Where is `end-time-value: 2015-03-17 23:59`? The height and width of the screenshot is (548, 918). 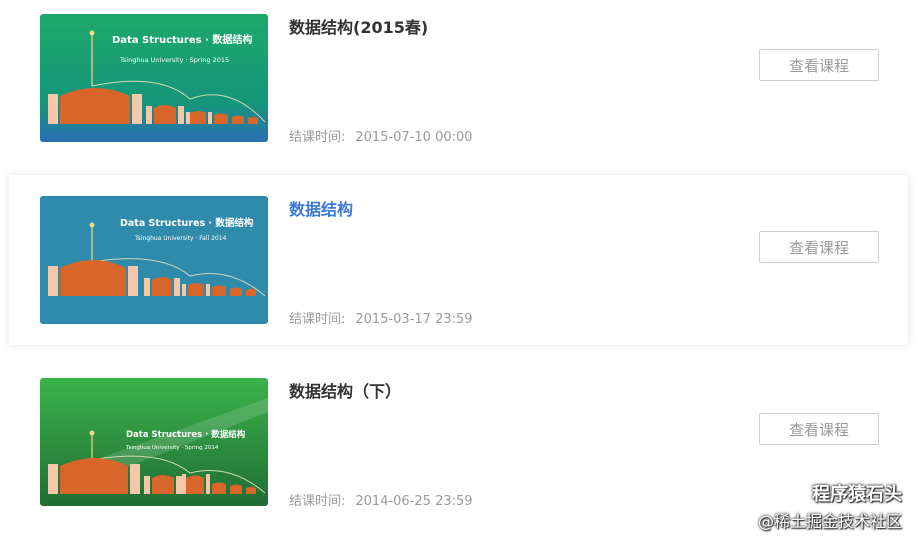
end-time-value: 2015-03-17 23:59 is located at coordinates (414, 319).